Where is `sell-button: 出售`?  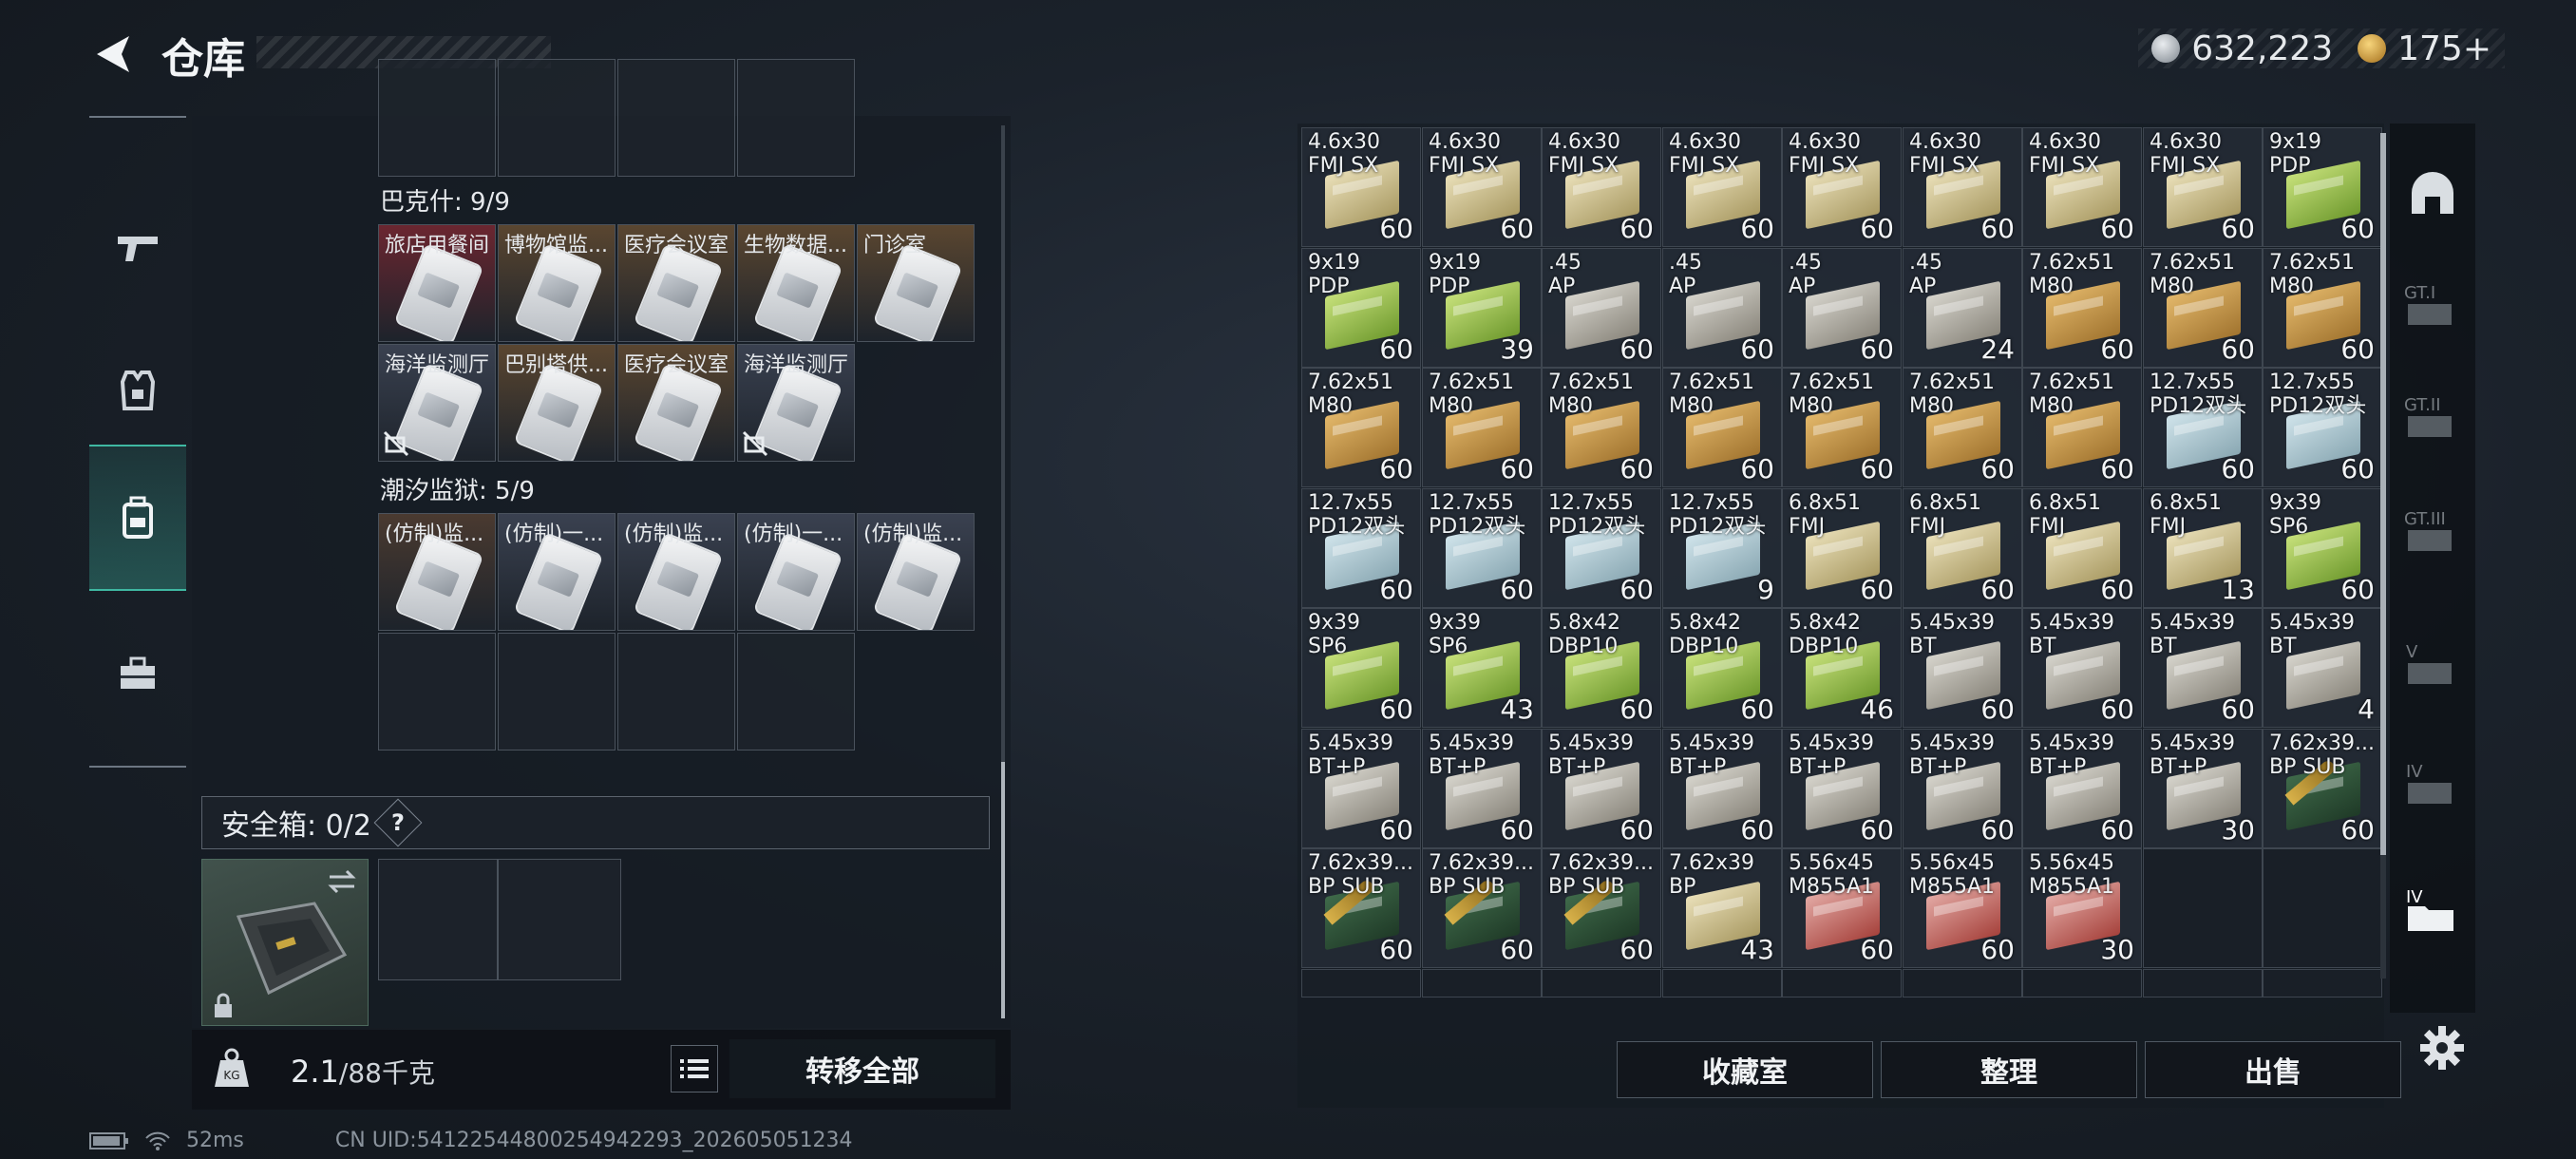 sell-button: 出售 is located at coordinates (2273, 1069).